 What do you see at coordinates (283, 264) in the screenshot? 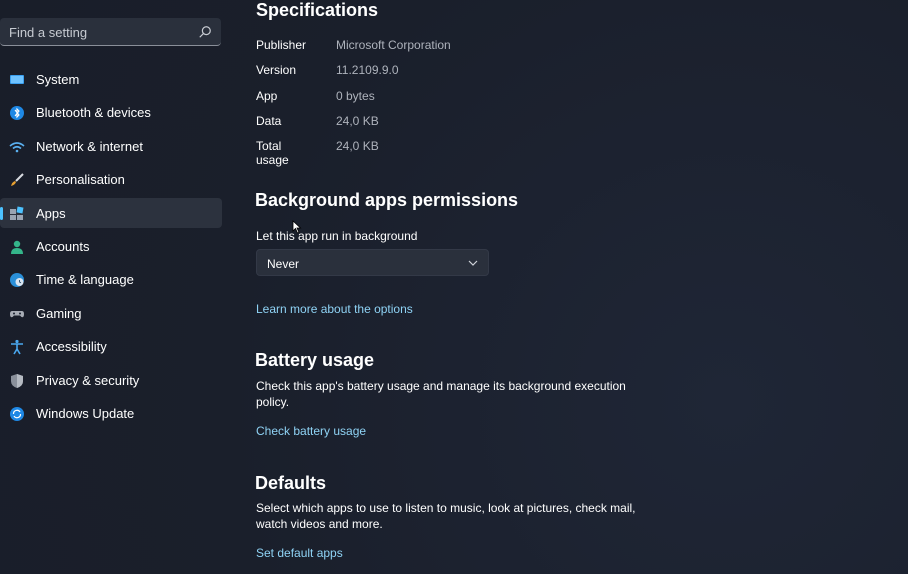
I see `dropdown-selected-value: Never` at bounding box center [283, 264].